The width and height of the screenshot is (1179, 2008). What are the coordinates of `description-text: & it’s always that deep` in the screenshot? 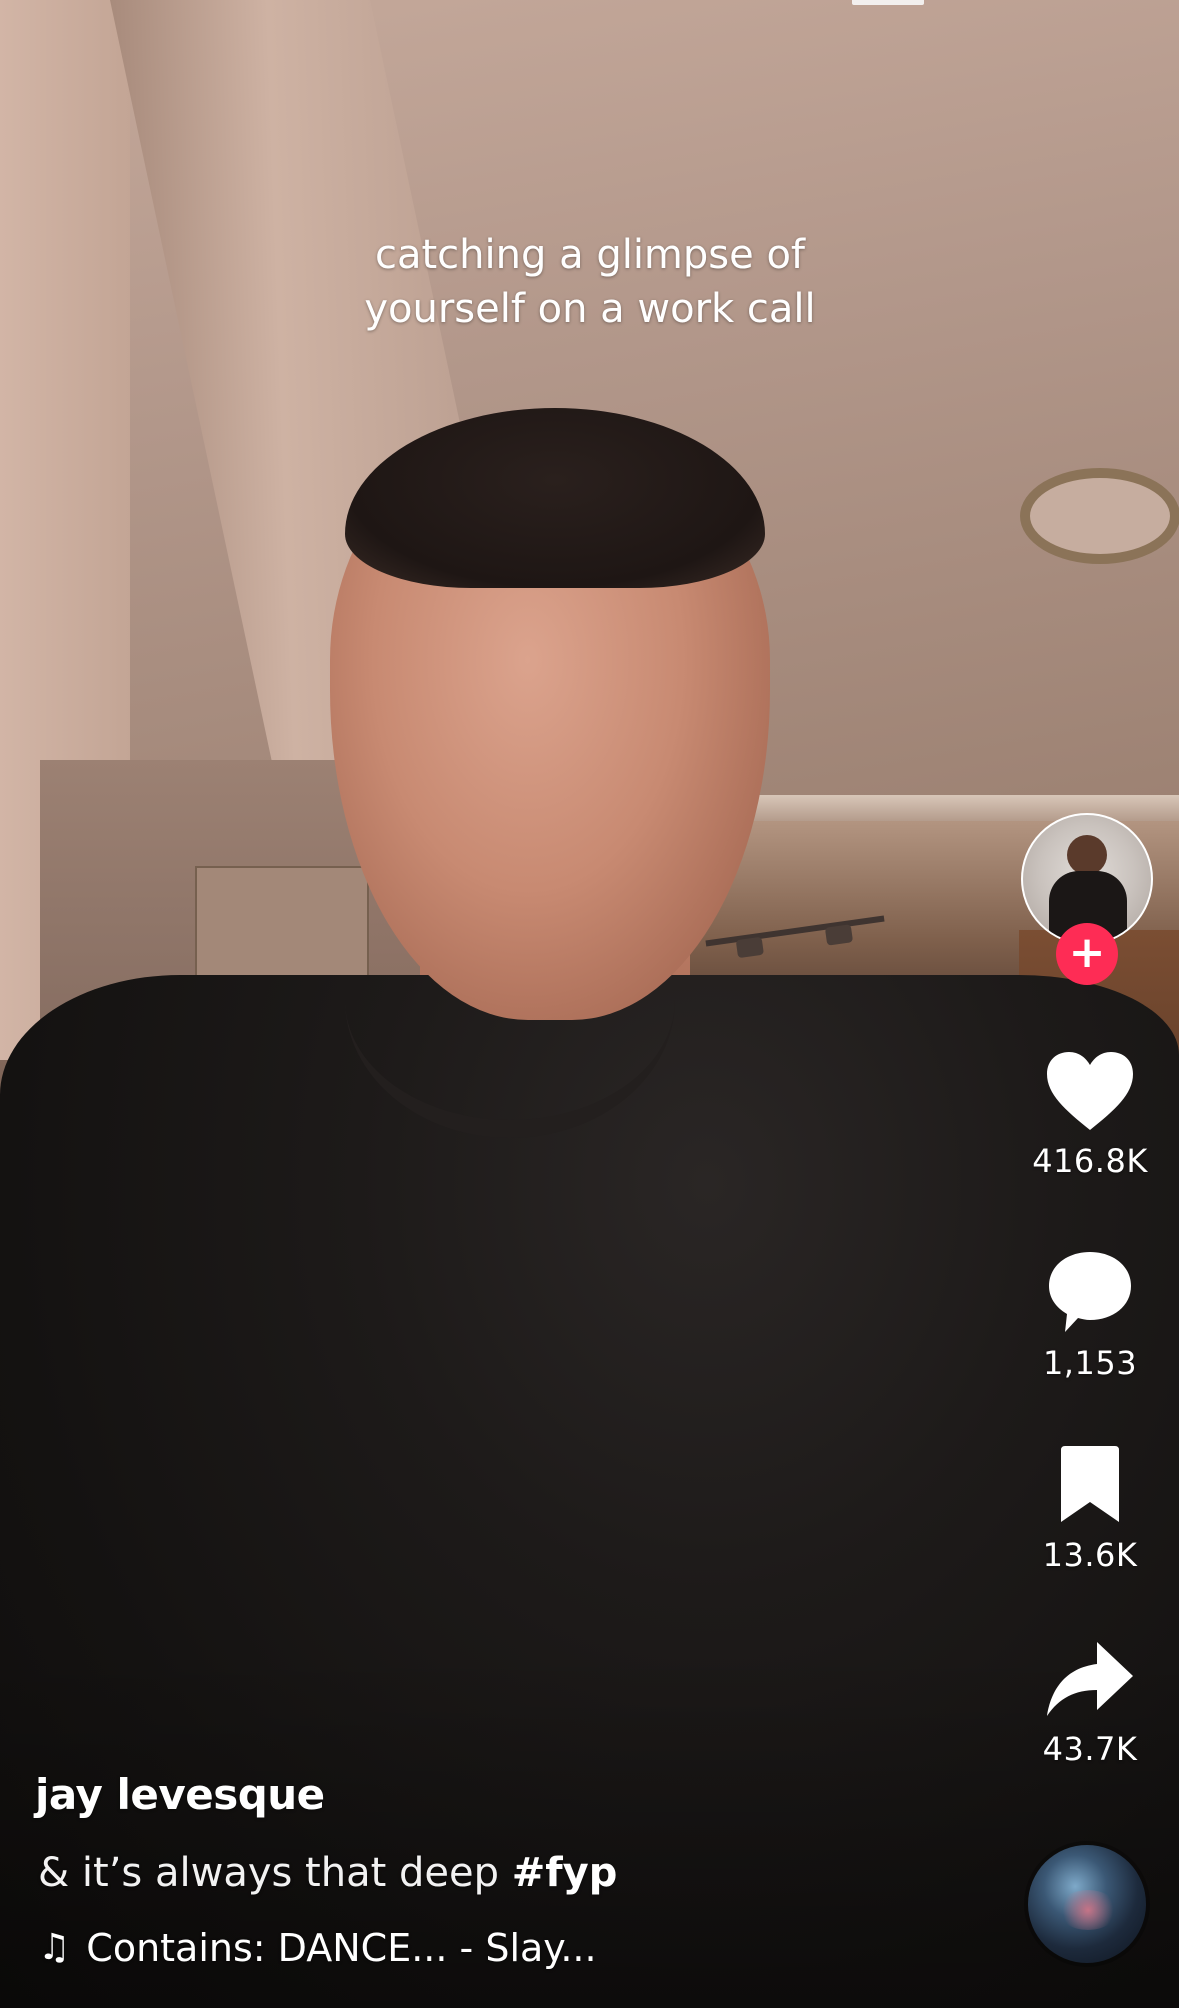 It's located at (268, 1873).